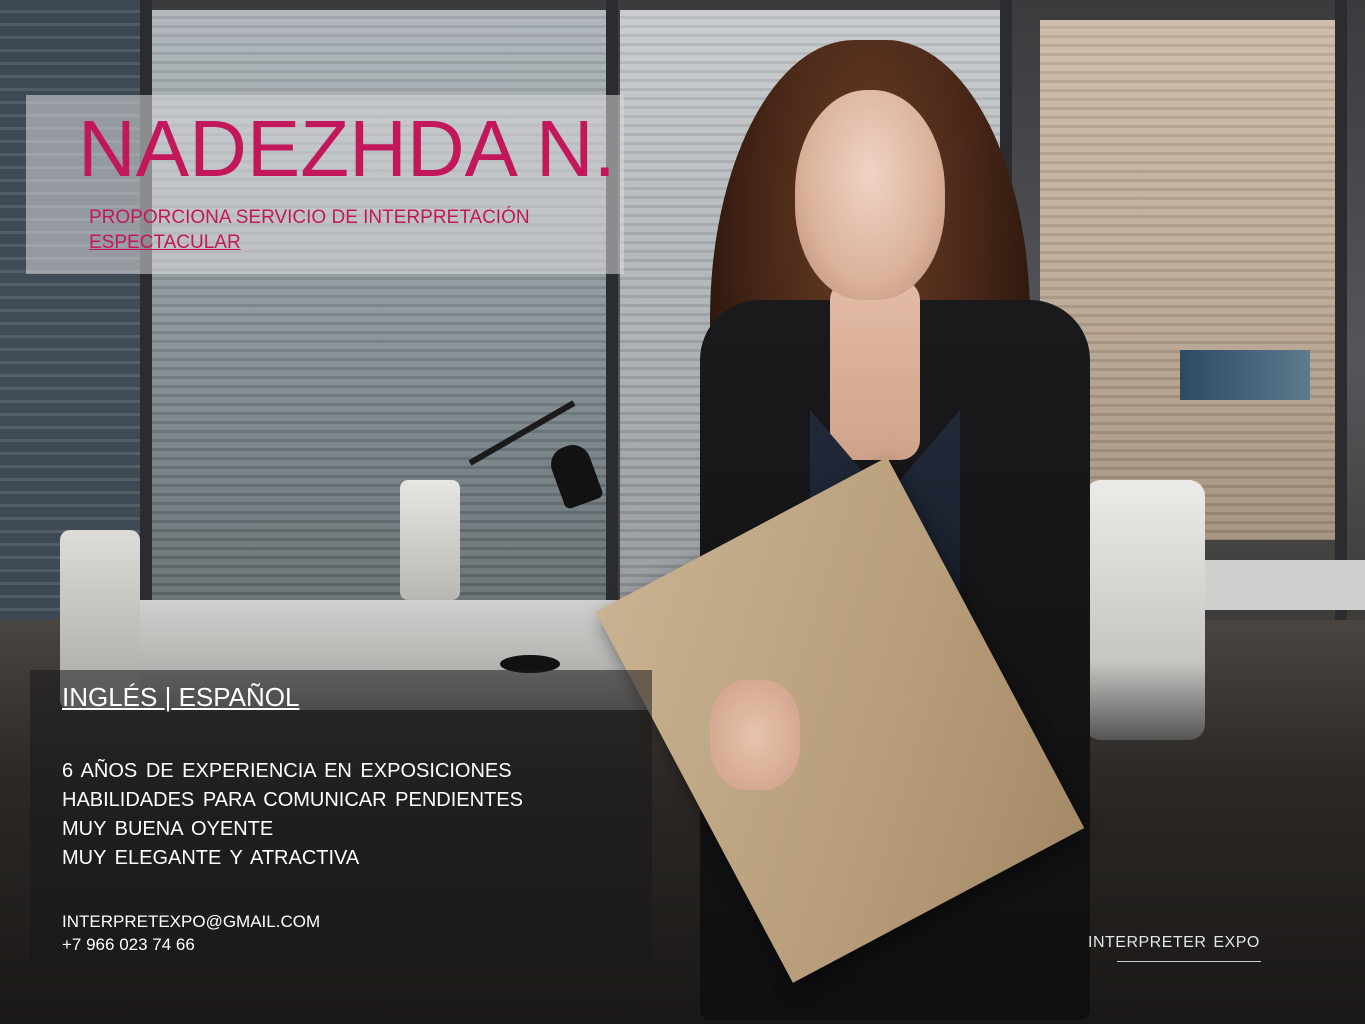 The width and height of the screenshot is (1365, 1024). What do you see at coordinates (181, 697) in the screenshot?
I see `languages-heading: INGLÉS | ESPAÑOL` at bounding box center [181, 697].